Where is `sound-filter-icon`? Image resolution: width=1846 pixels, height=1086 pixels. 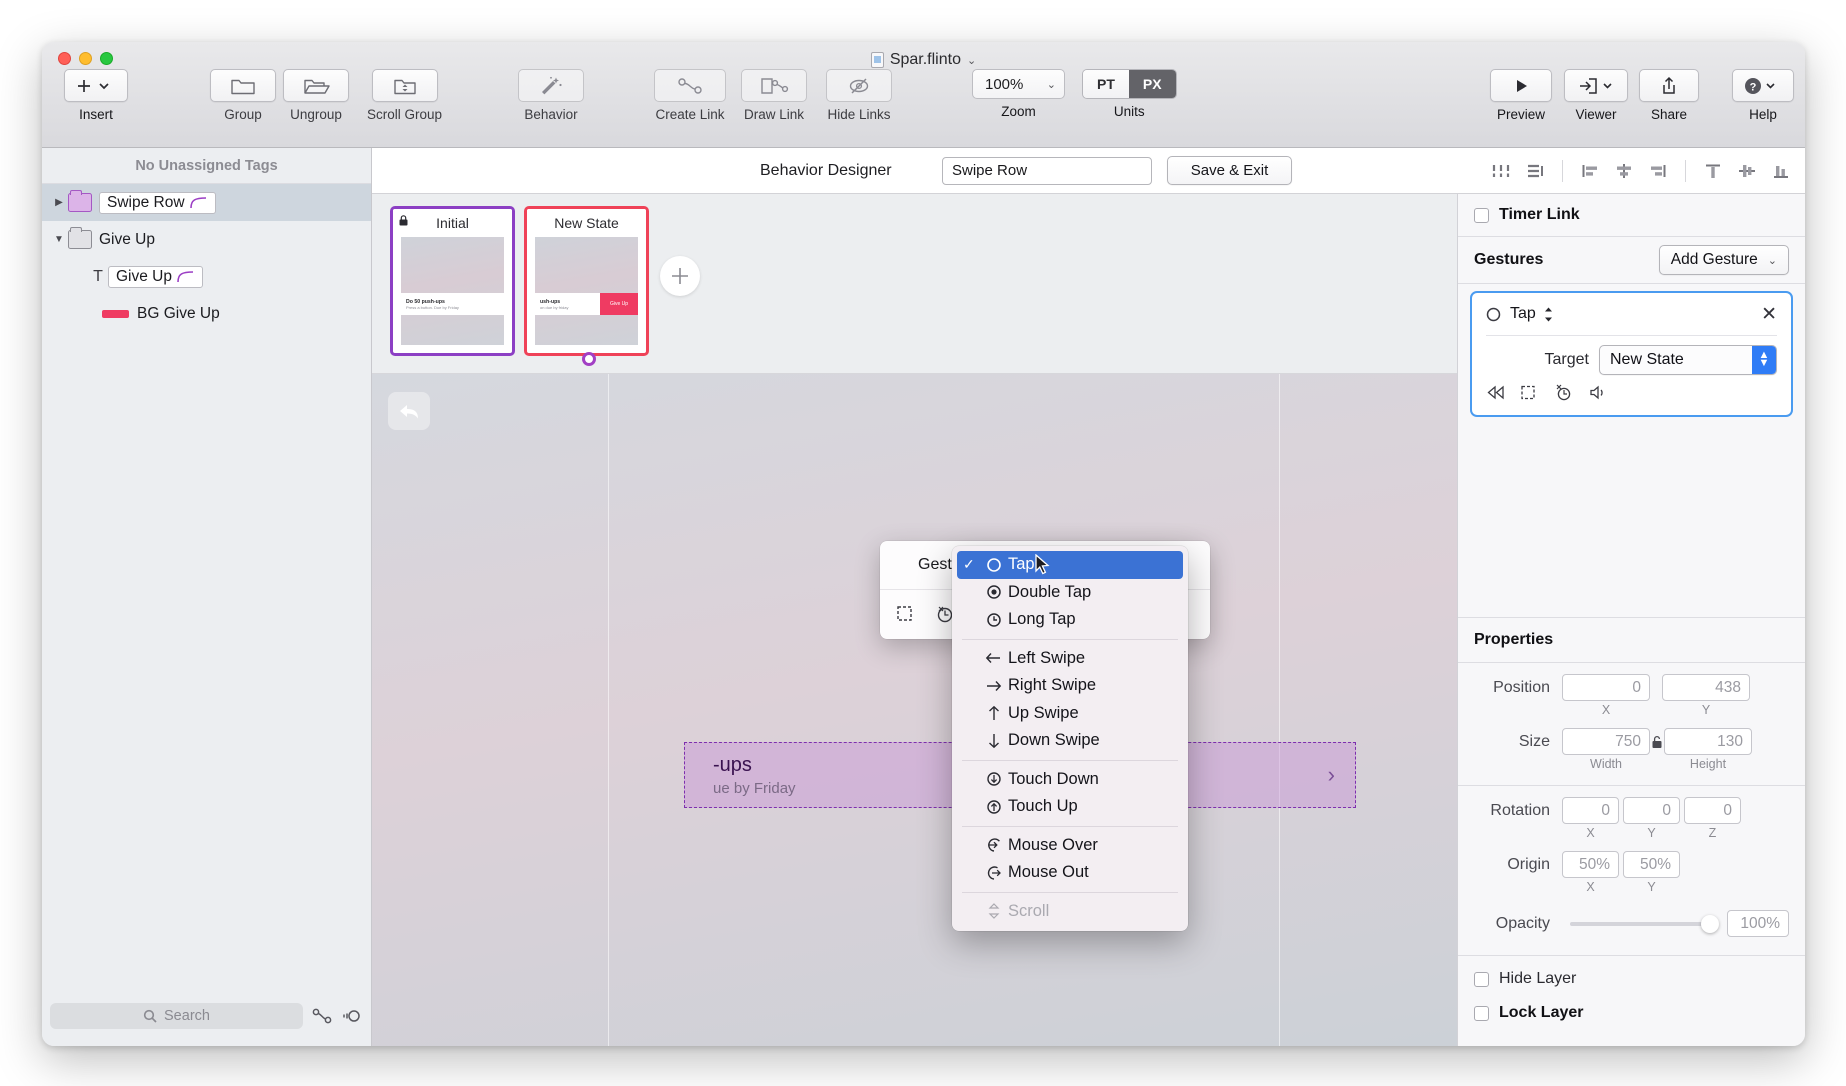
sound-filter-icon is located at coordinates (352, 1016).